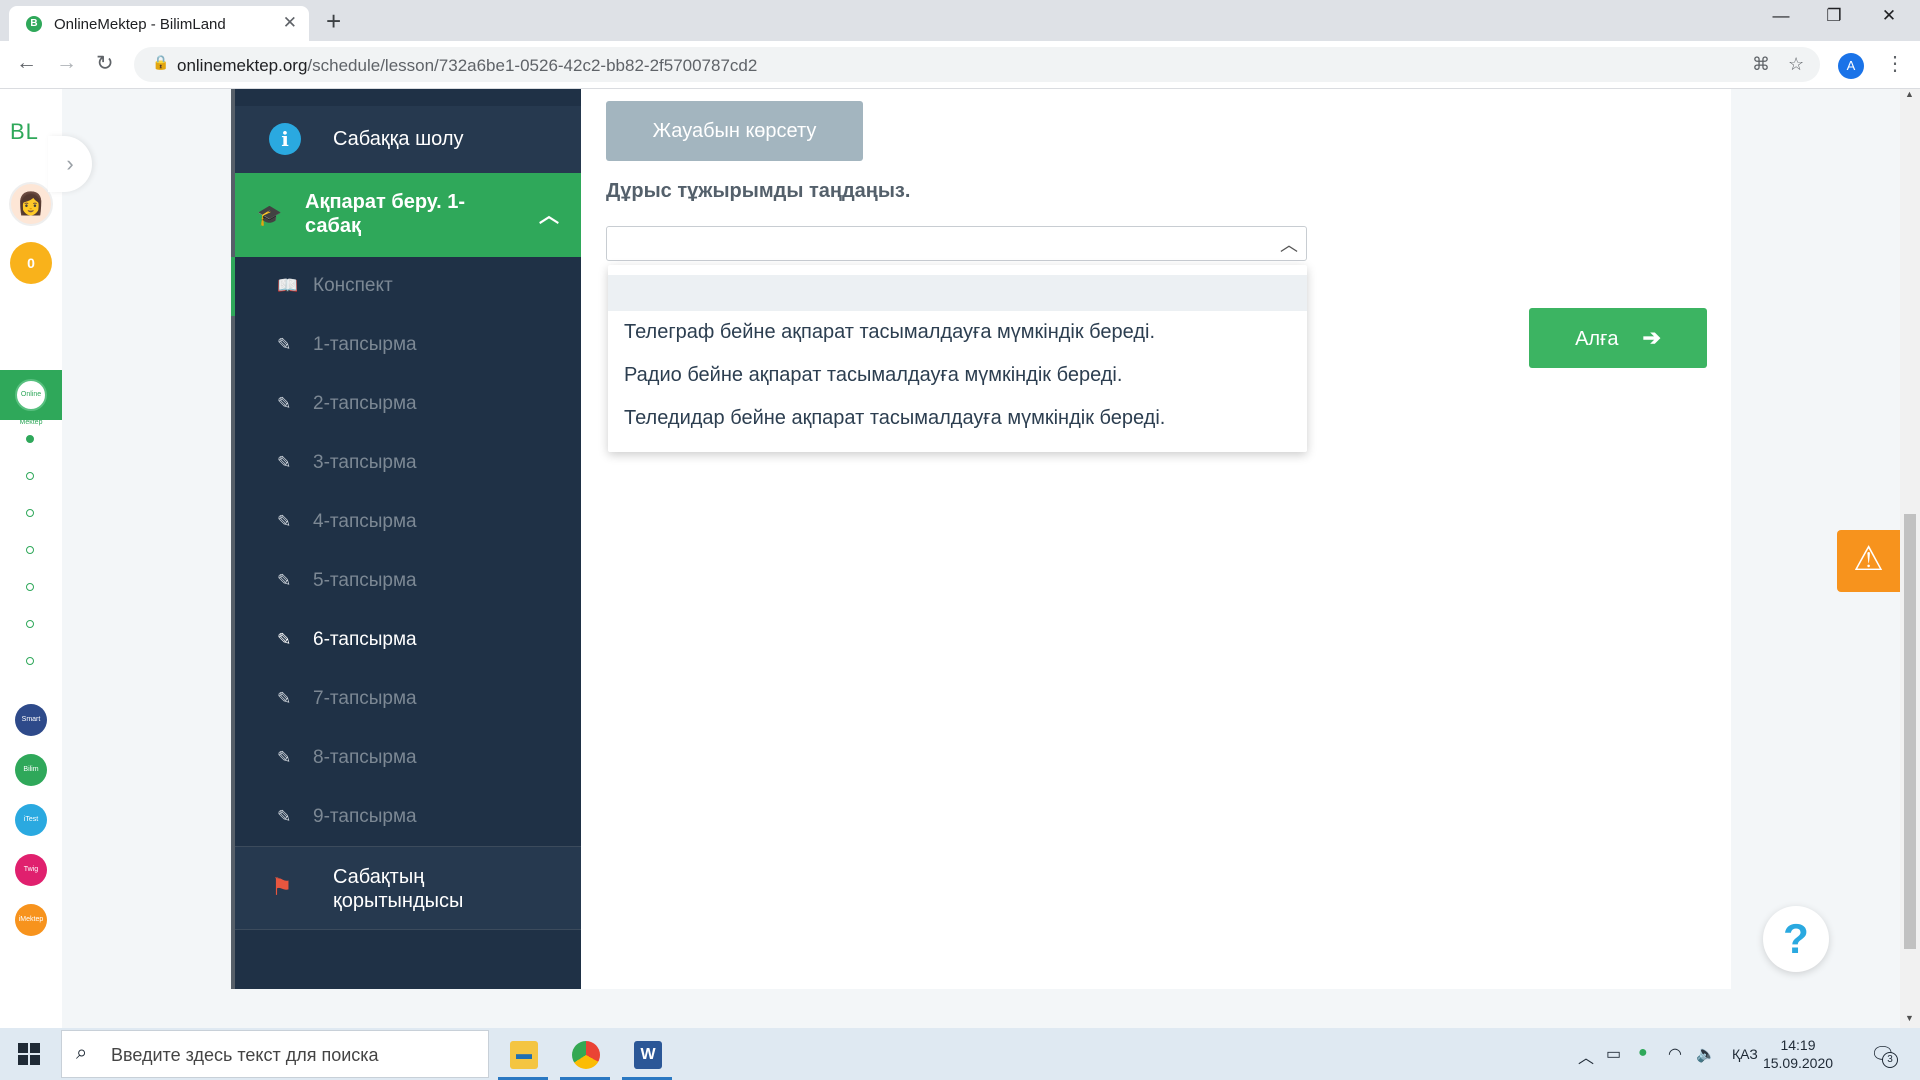  What do you see at coordinates (1910, 731) in the screenshot?
I see `scrollbar-thumb` at bounding box center [1910, 731].